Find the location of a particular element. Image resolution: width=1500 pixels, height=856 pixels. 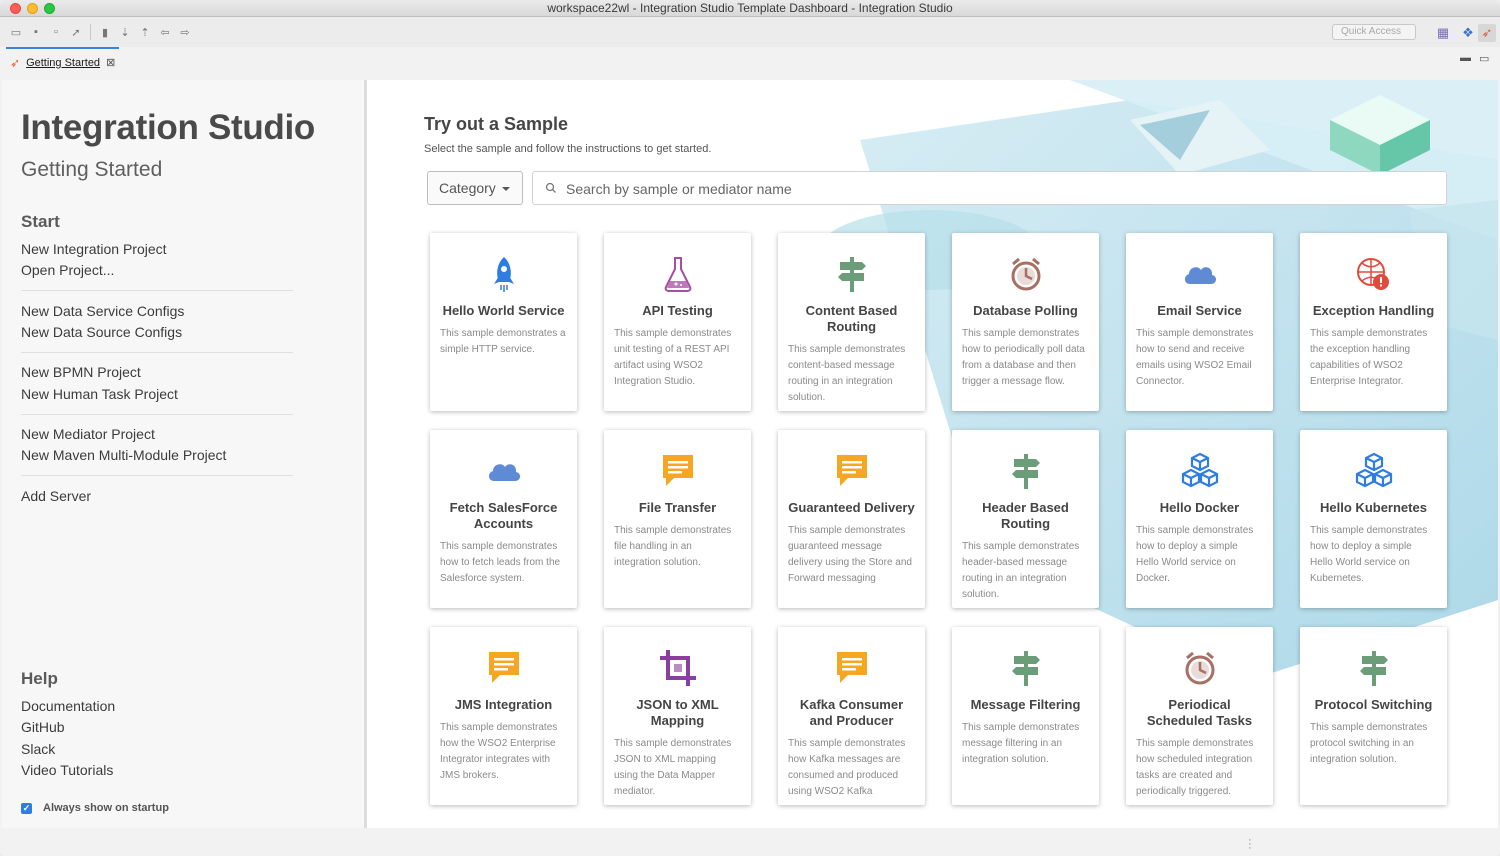

minimize-editor-icon: ▬ is located at coordinates (1465, 58).